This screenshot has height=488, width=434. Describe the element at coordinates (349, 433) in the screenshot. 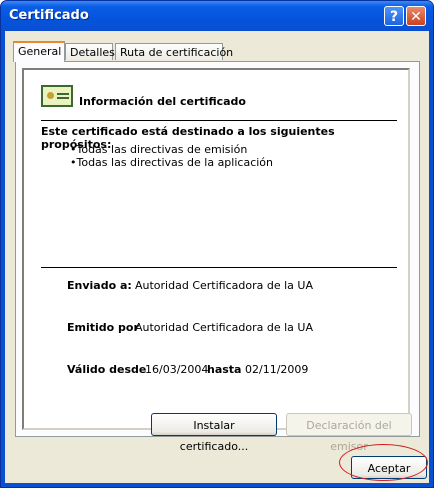

I see `issuer-statement-button: Declaración del emisor` at that location.